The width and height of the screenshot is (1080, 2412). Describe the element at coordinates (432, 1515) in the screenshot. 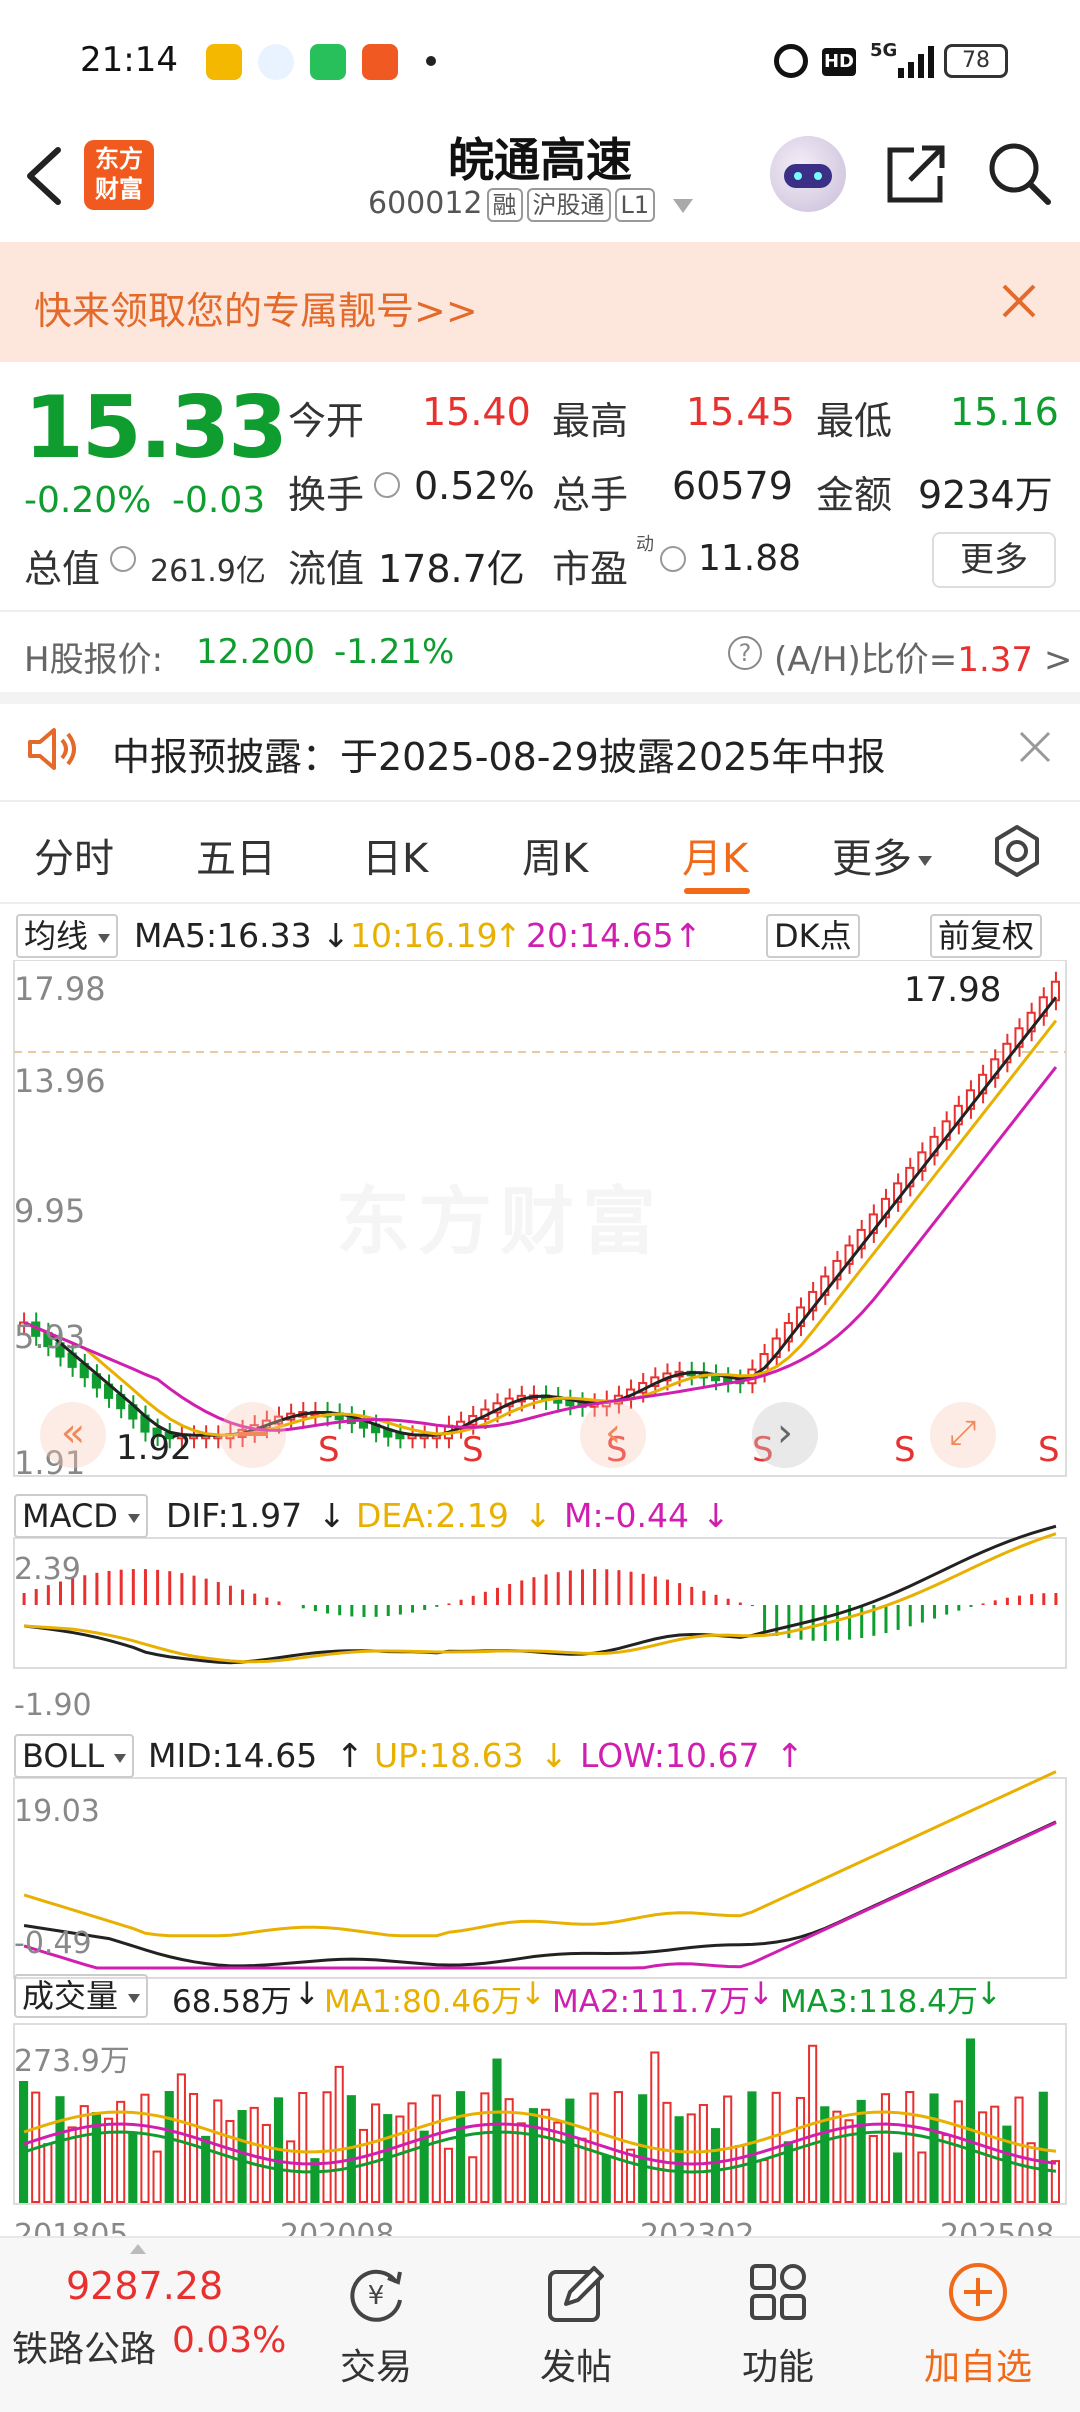

I see `macd-dea: DEA:2.19` at that location.